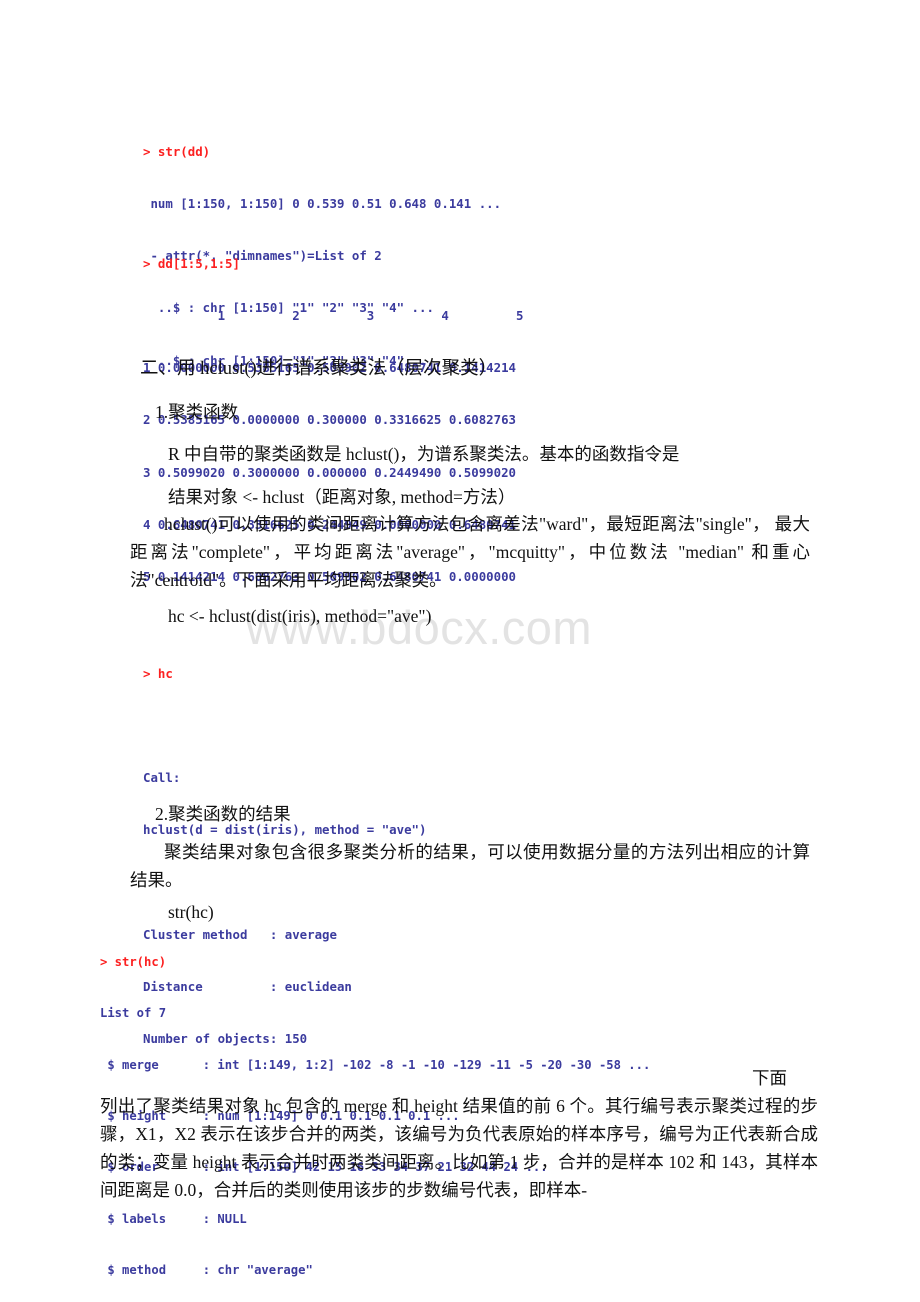 This screenshot has width=920, height=1302. What do you see at coordinates (319, 369) in the screenshot?
I see `section-heading: 二、用 hclust()进行谱系聚类法（层次聚类）` at bounding box center [319, 369].